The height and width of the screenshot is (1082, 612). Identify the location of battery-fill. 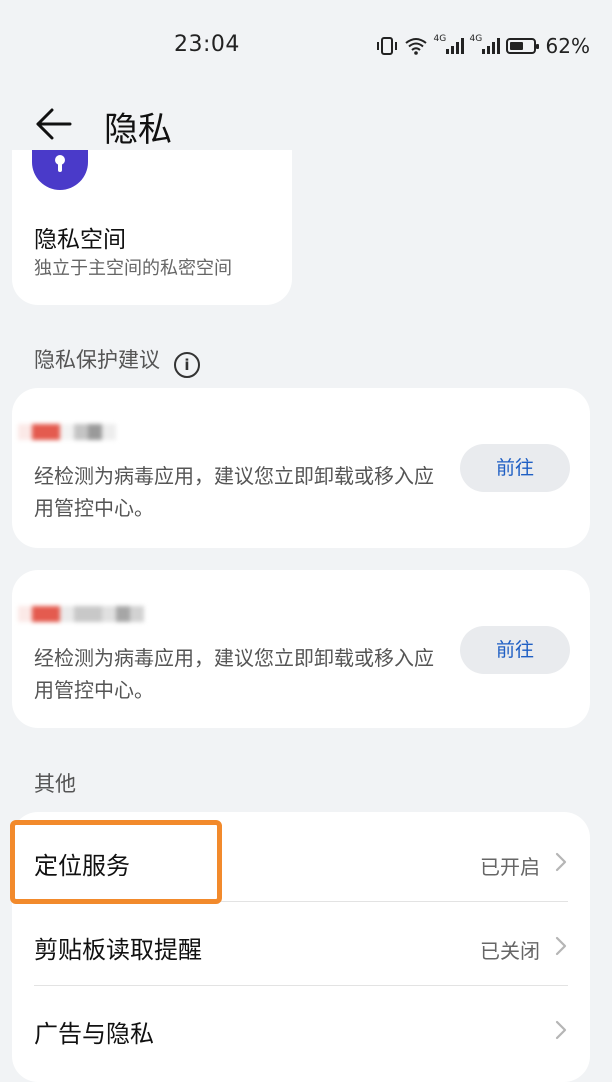
(516, 46).